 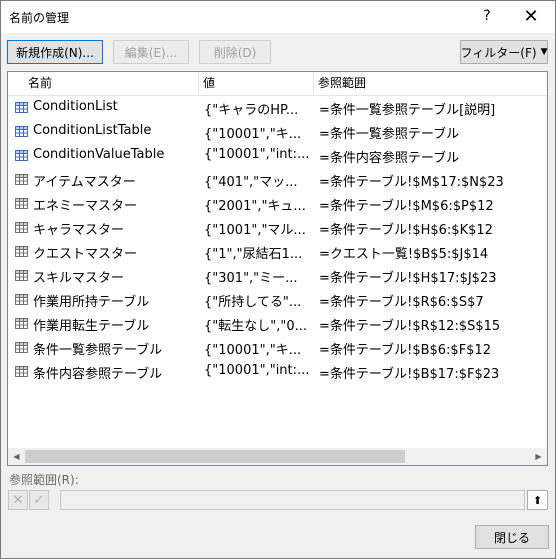 I want to click on list-header: 名前 値 参照範囲, so click(x=277, y=84).